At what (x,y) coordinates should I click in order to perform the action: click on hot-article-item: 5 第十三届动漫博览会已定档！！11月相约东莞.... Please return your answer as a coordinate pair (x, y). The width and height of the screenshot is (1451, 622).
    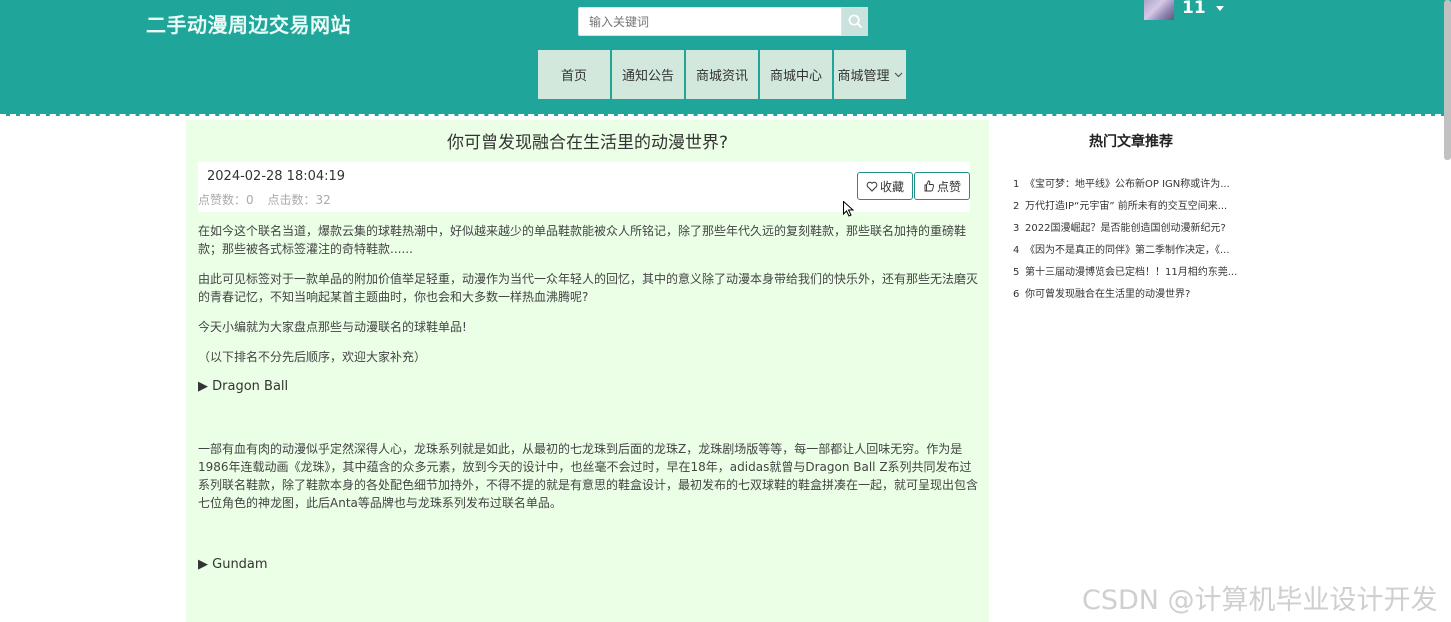
    Looking at the image, I should click on (1131, 276).